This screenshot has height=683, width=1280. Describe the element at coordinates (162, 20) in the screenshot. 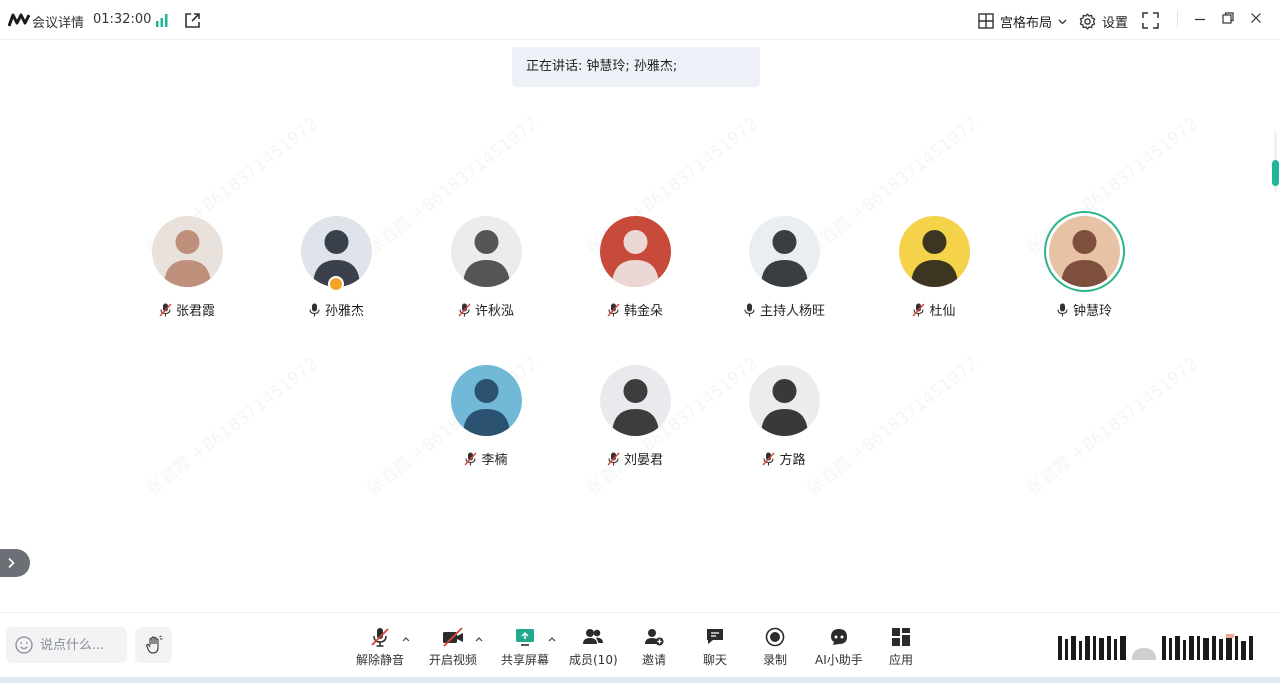

I see `network-signal-icon` at that location.